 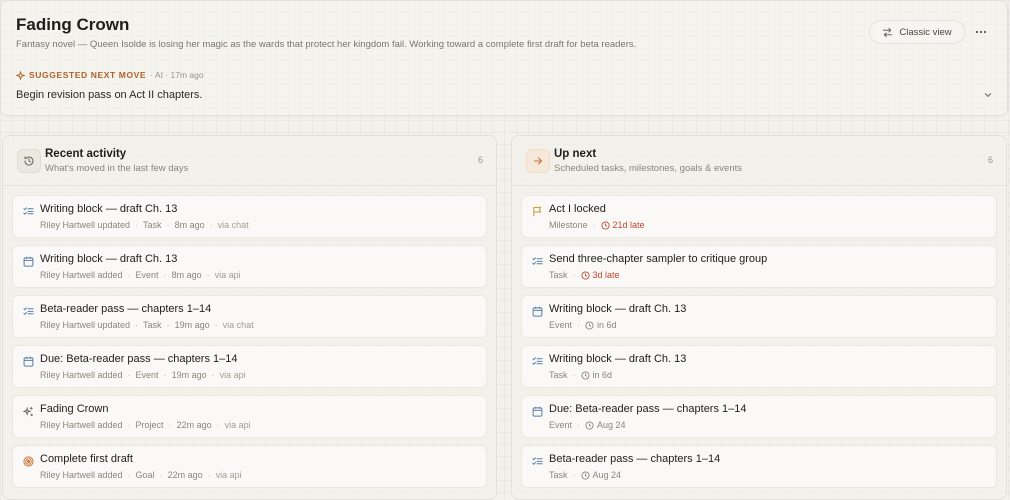 What do you see at coordinates (602, 375) in the screenshot?
I see `due-text: in 6d` at bounding box center [602, 375].